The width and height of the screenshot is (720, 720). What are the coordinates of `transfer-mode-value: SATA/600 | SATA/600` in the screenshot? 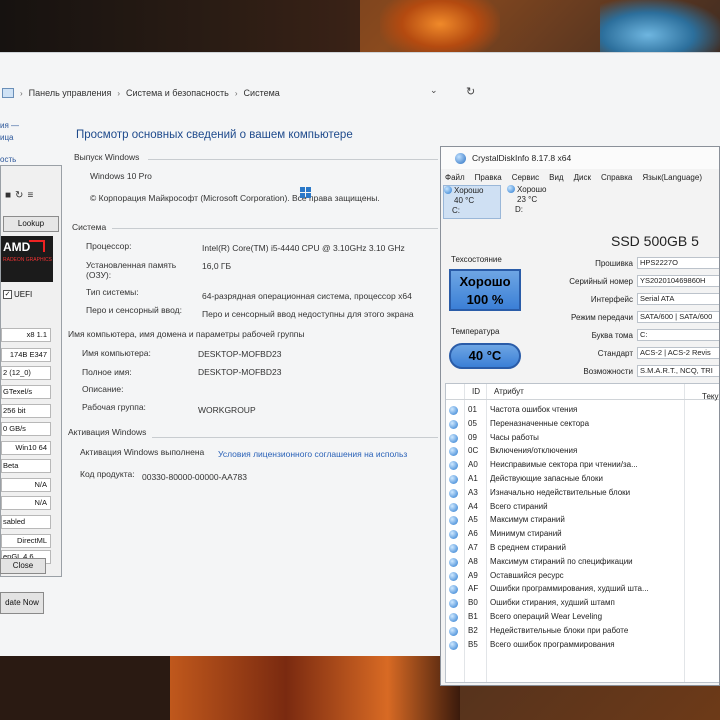 It's located at (678, 317).